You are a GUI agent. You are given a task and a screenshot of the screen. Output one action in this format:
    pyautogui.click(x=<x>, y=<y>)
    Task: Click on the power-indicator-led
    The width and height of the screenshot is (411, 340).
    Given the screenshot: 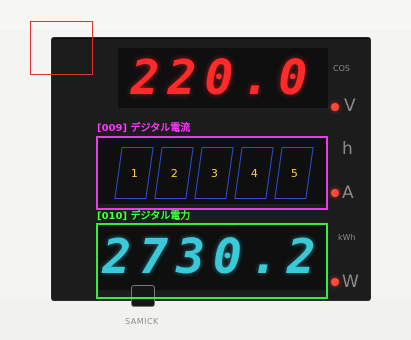 What is the action you would take?
    pyautogui.click(x=335, y=282)
    